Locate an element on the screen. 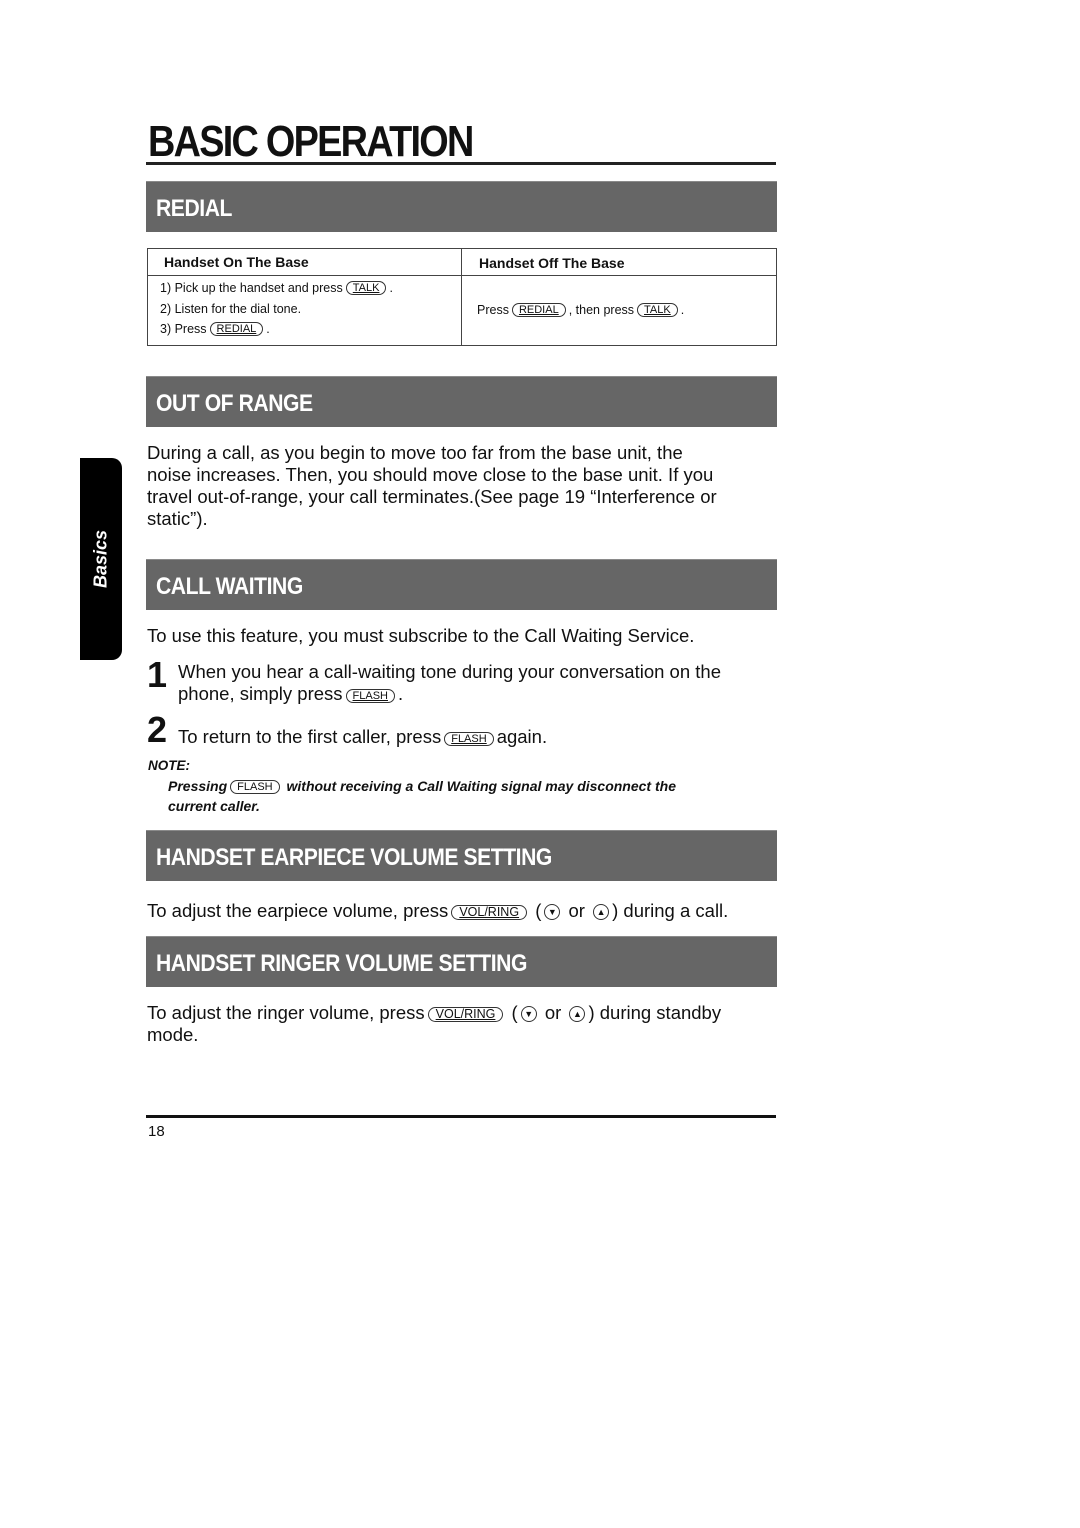 Image resolution: width=1080 pixels, height=1528 pixels. step-number: 2 is located at coordinates (157, 729).